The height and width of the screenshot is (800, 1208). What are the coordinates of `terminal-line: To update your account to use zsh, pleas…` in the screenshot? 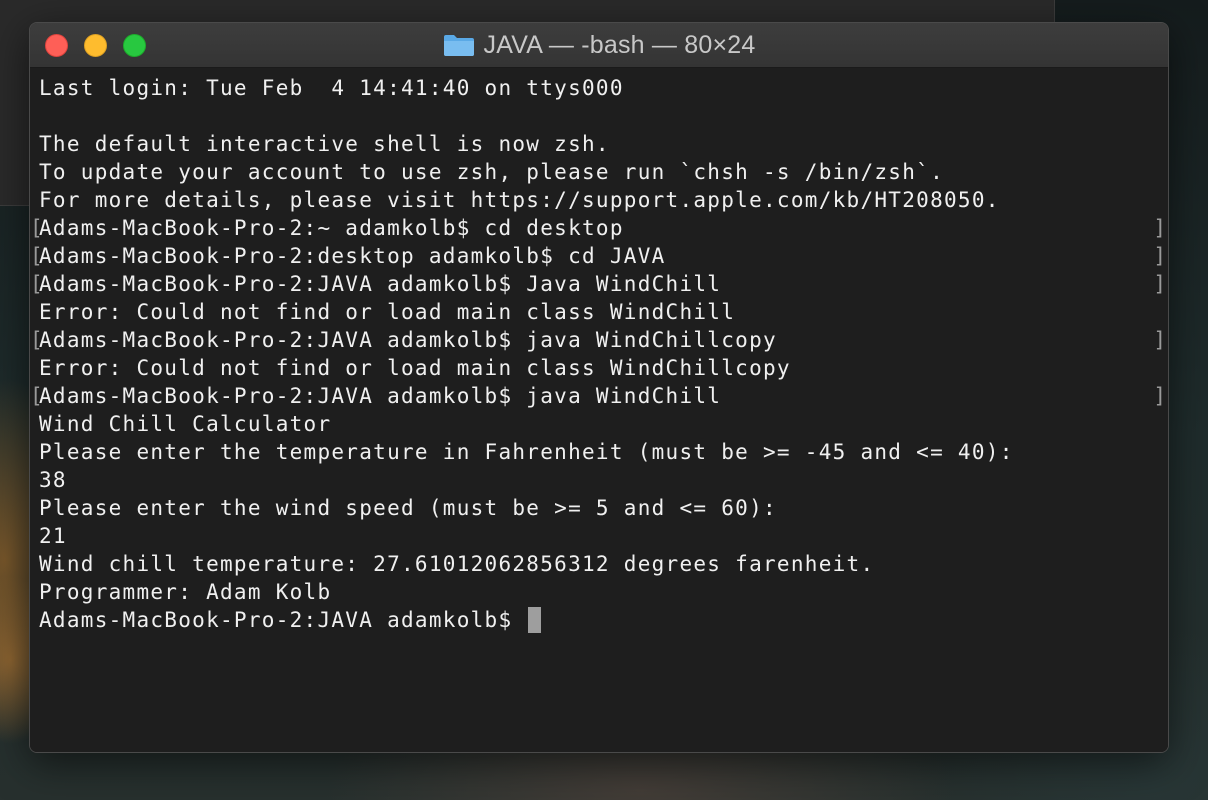 It's located at (599, 172).